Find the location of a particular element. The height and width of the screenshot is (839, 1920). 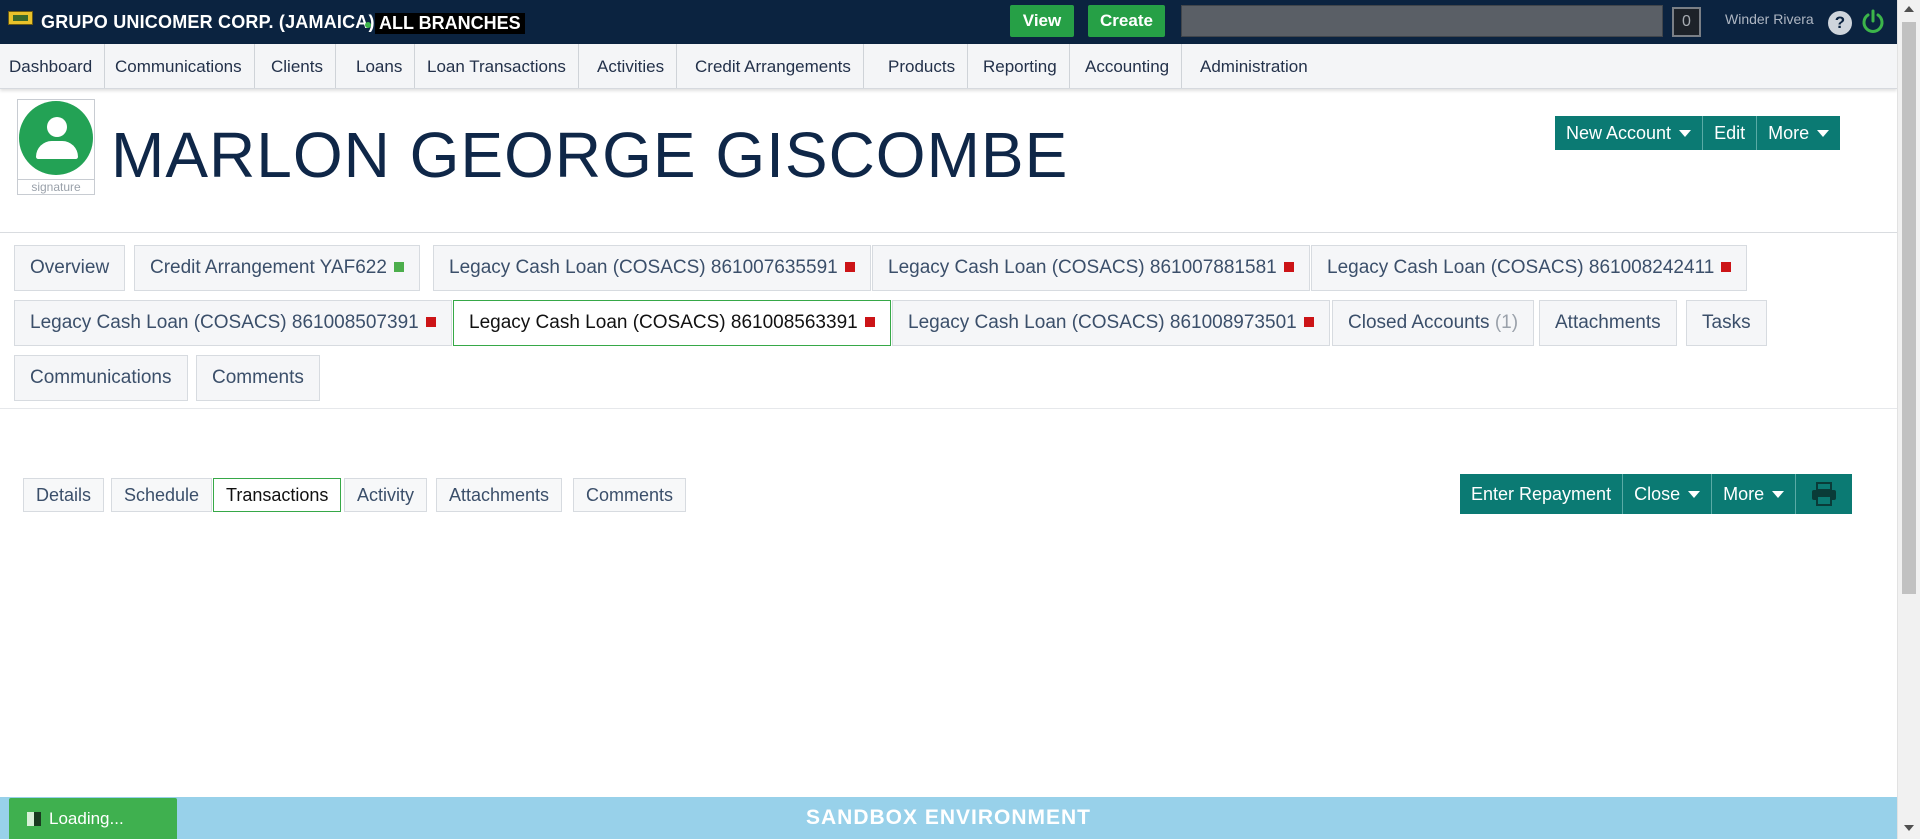

loading-icon is located at coordinates (34, 819).